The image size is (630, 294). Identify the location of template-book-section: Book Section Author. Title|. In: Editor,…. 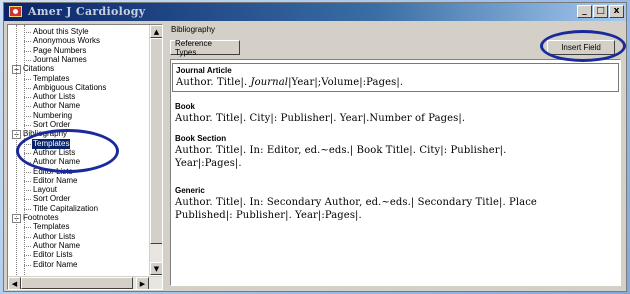
(395, 152).